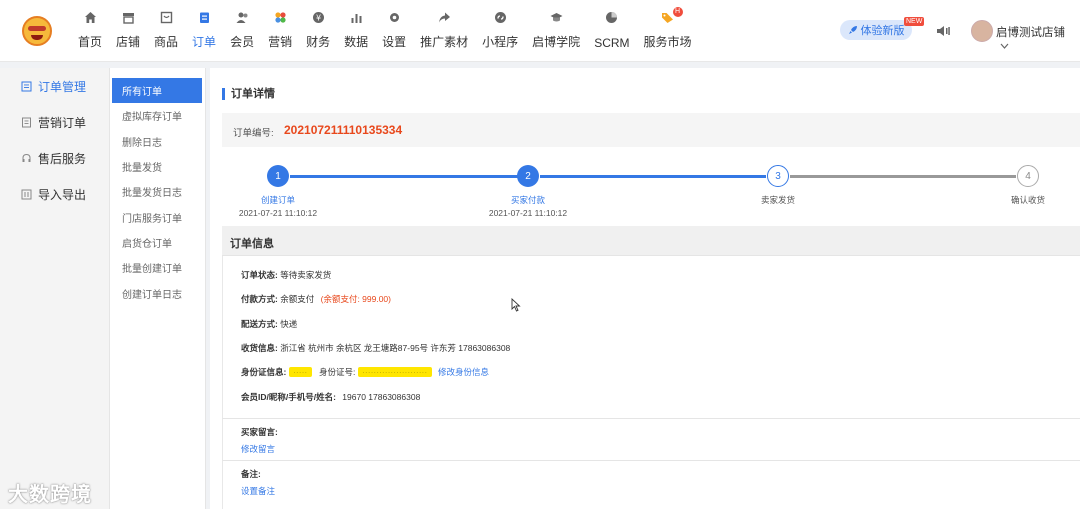 This screenshot has width=1080, height=509. What do you see at coordinates (651, 484) in the screenshot?
I see `remark-box: 备注: 设置备注` at bounding box center [651, 484].